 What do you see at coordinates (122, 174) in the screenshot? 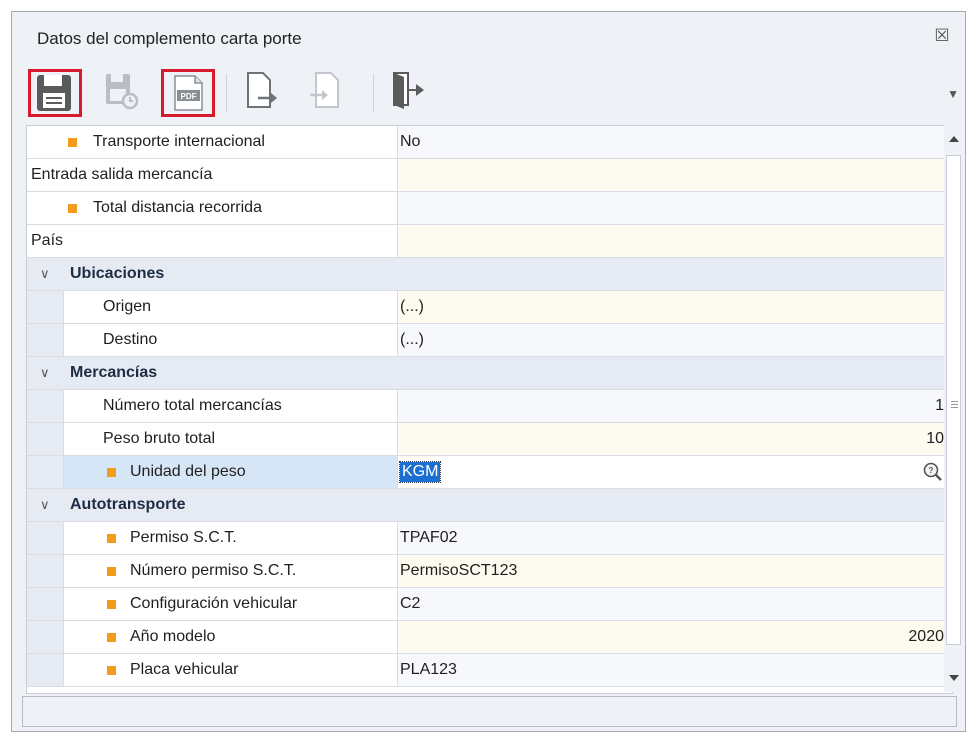
I see `row-label: Entrada salida mercancía` at bounding box center [122, 174].